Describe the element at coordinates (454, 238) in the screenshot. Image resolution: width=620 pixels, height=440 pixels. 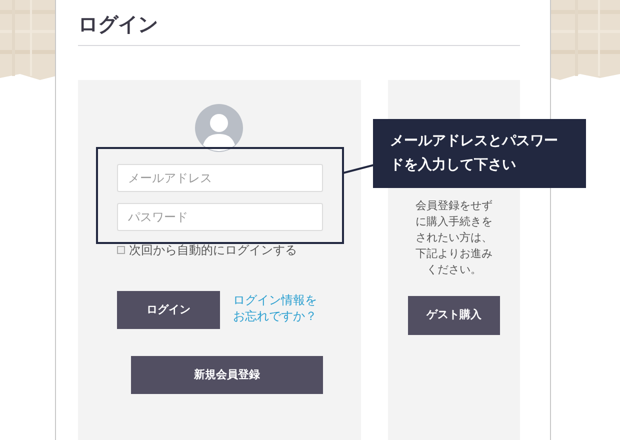
I see `guest-info-text: 会員登録をせずに購入手続きをされたい方は、下記よりお進みください。` at that location.